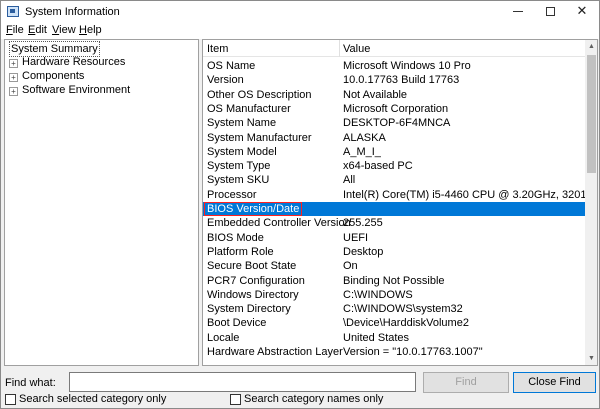  Describe the element at coordinates (90, 30) in the screenshot. I see `menu-help: Help` at that location.